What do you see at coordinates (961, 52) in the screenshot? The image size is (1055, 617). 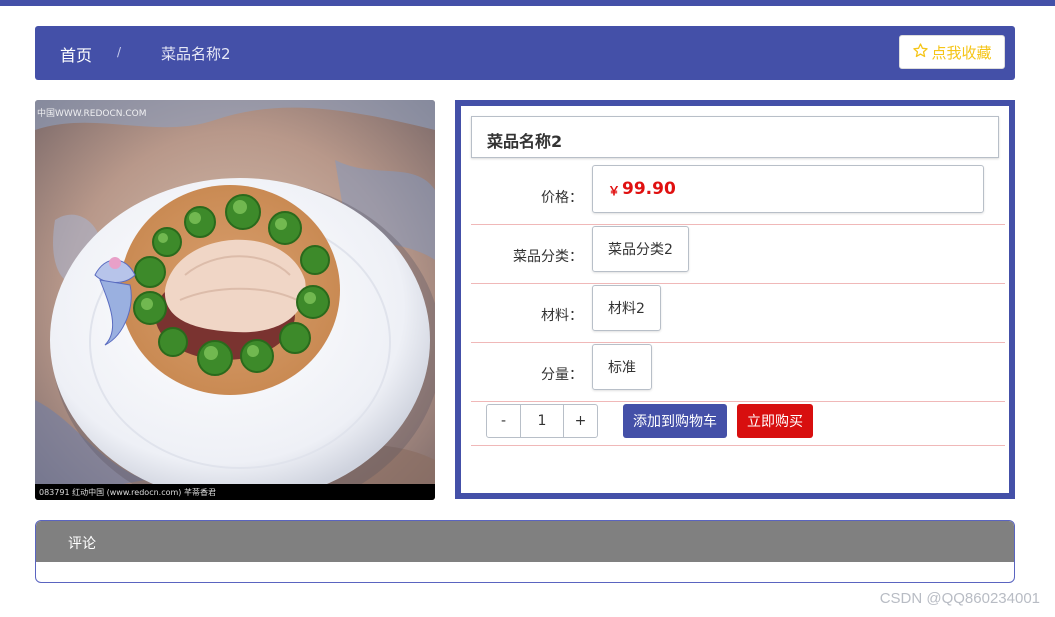 I see `favorite-button-label: 点我收藏` at bounding box center [961, 52].